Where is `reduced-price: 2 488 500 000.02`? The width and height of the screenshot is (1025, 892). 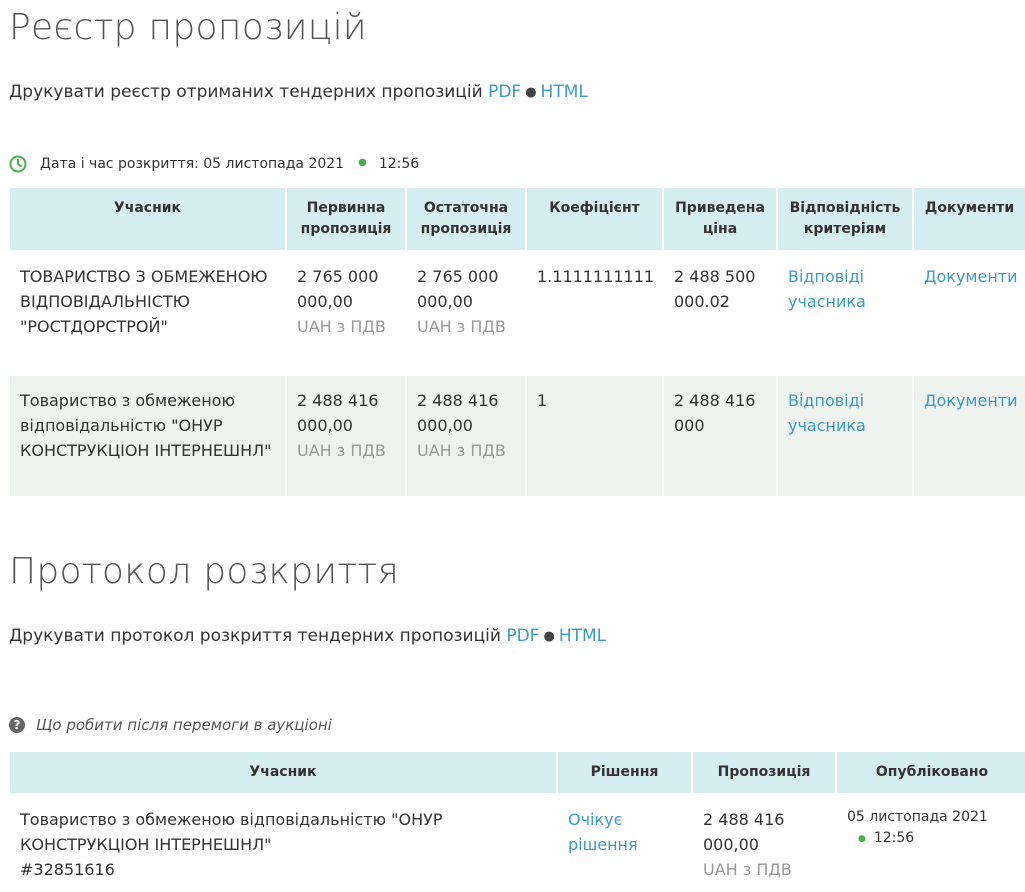
reduced-price: 2 488 500 000.02 is located at coordinates (715, 289).